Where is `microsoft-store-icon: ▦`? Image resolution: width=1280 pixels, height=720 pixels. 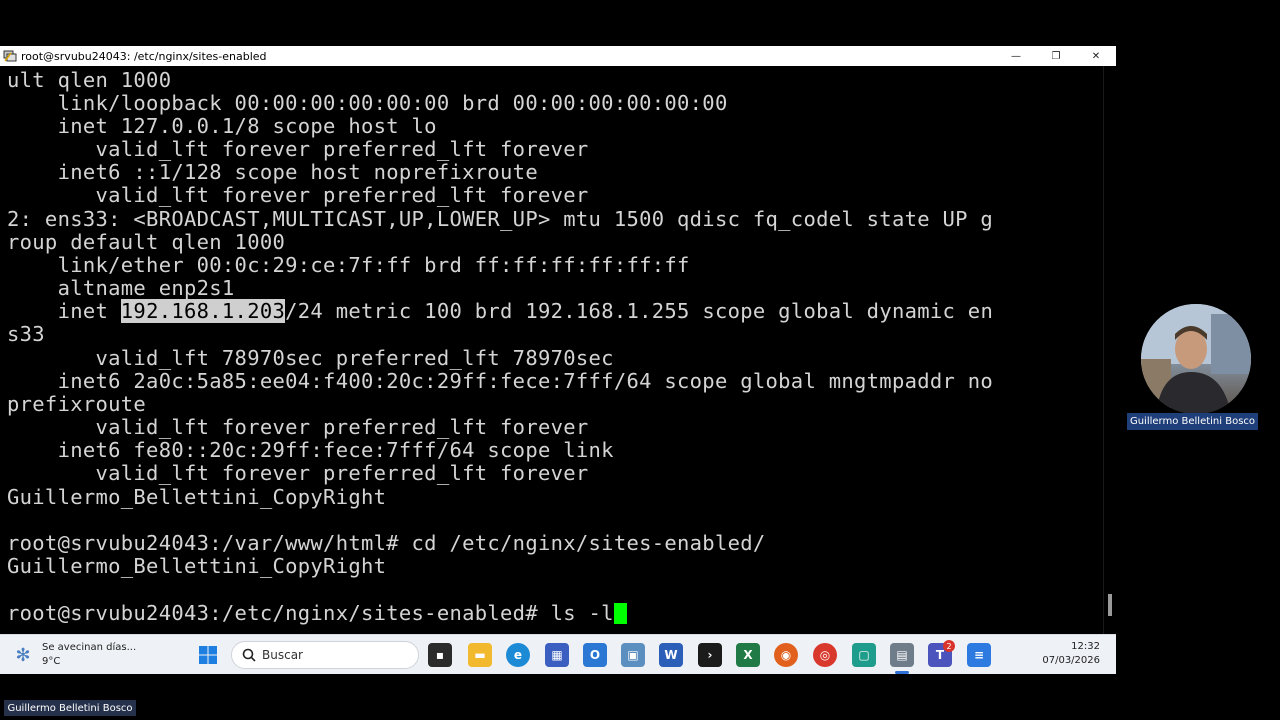 microsoft-store-icon: ▦ is located at coordinates (557, 655).